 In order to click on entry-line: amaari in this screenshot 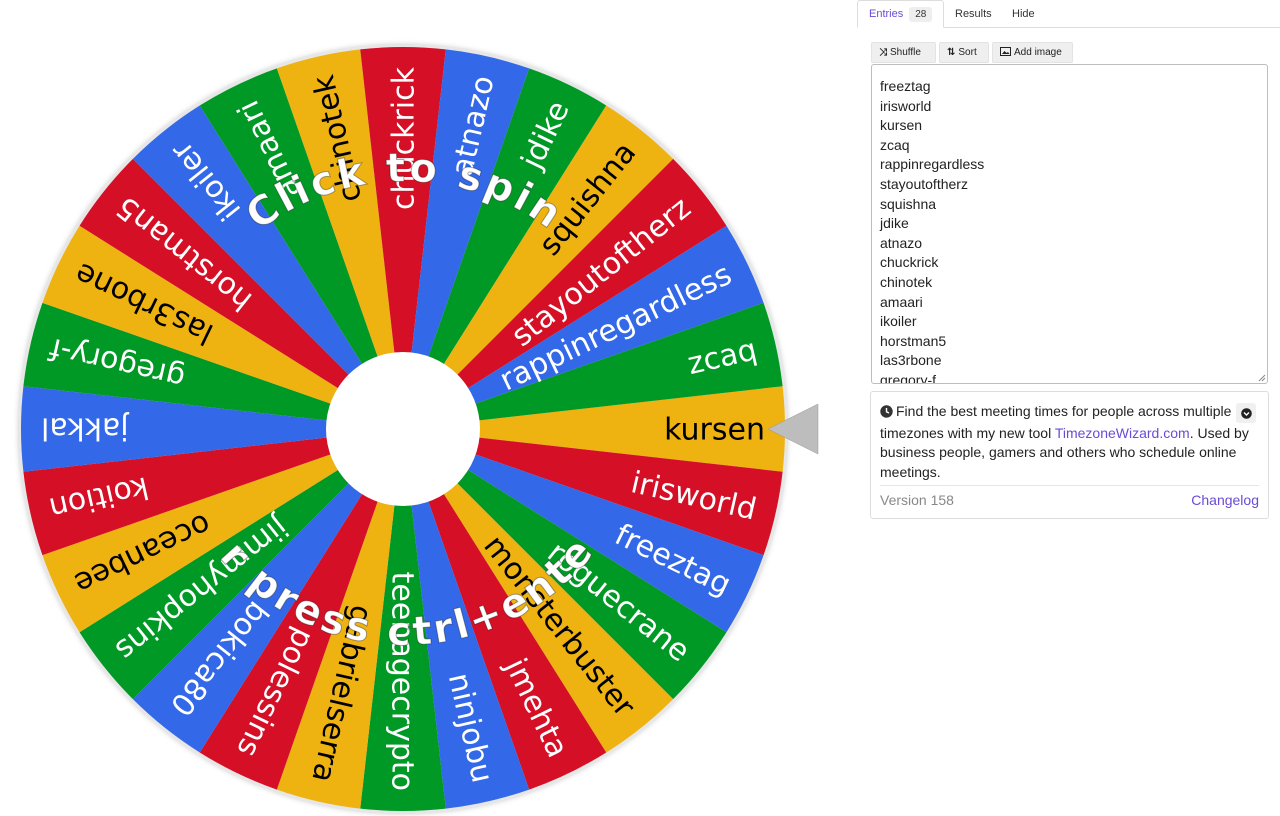, I will do `click(901, 301)`.